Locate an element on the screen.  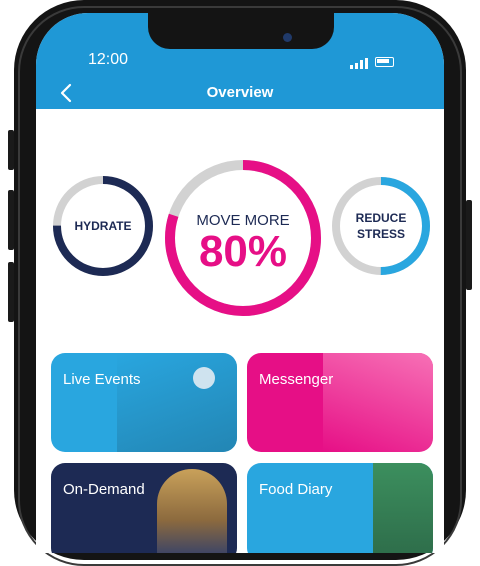
status-time: 12:00 is located at coordinates (108, 59).